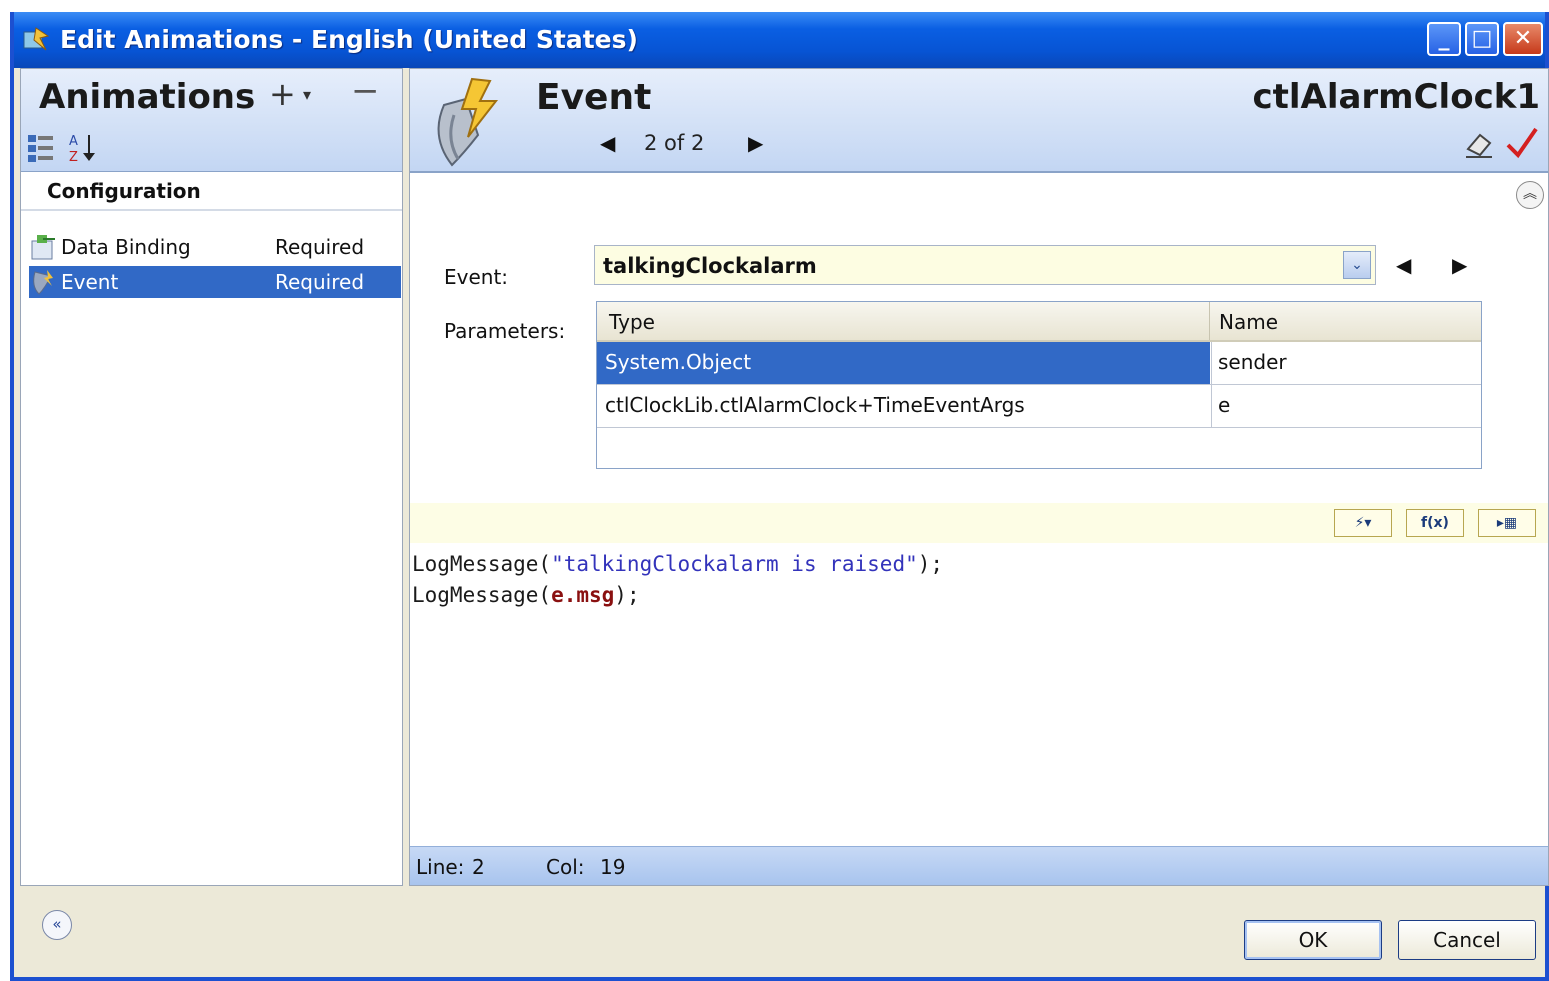 The image size is (1549, 981). What do you see at coordinates (1346, 363) in the screenshot?
I see `param-name-cell: sender` at bounding box center [1346, 363].